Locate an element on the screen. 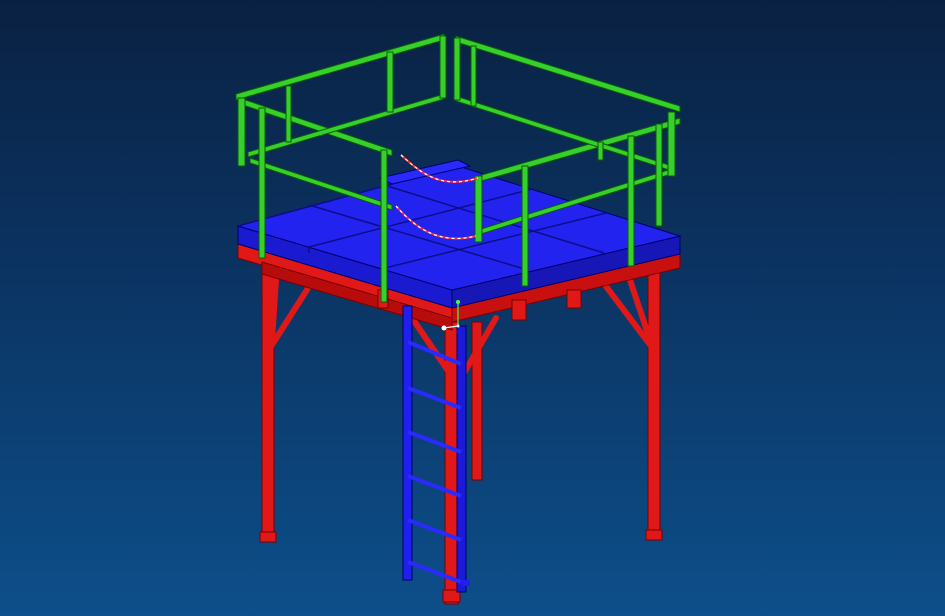 The image size is (945, 616). column-right is located at coordinates (654, 404).